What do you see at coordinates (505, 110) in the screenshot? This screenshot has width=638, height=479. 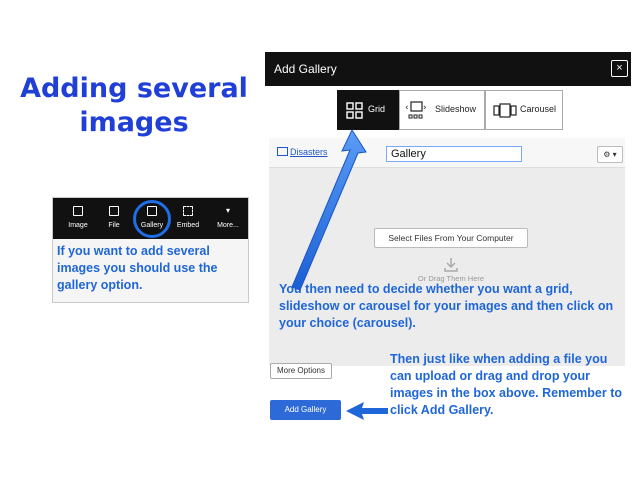 I see `carousel-icon` at bounding box center [505, 110].